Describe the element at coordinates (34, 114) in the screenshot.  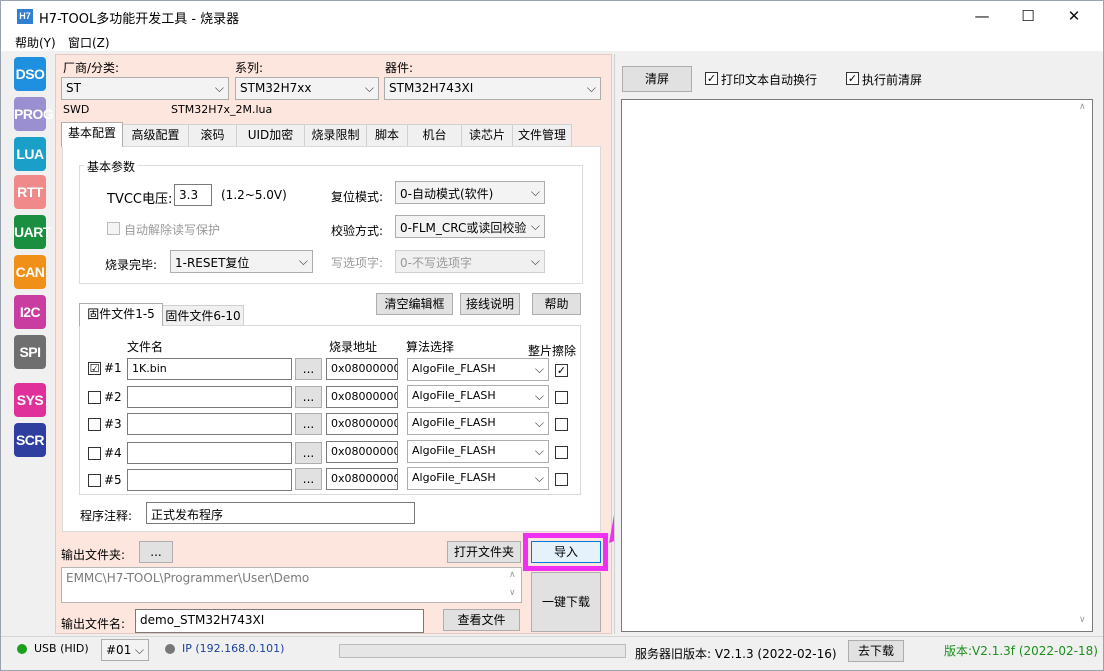
I see `tool-prog-button: PROG` at that location.